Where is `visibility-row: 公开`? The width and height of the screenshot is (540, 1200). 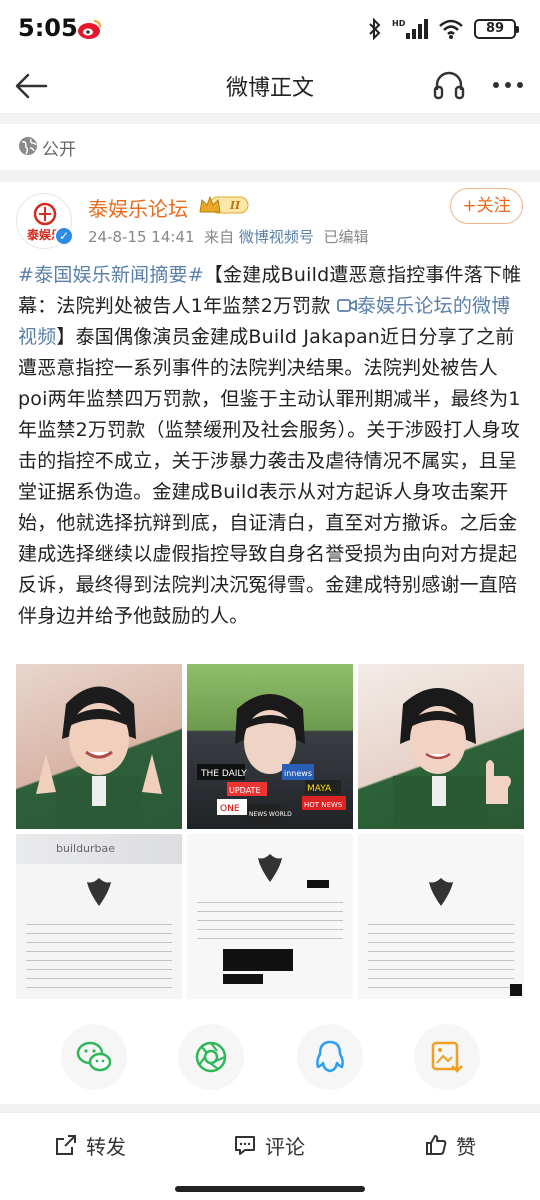 visibility-row: 公开 is located at coordinates (270, 147).